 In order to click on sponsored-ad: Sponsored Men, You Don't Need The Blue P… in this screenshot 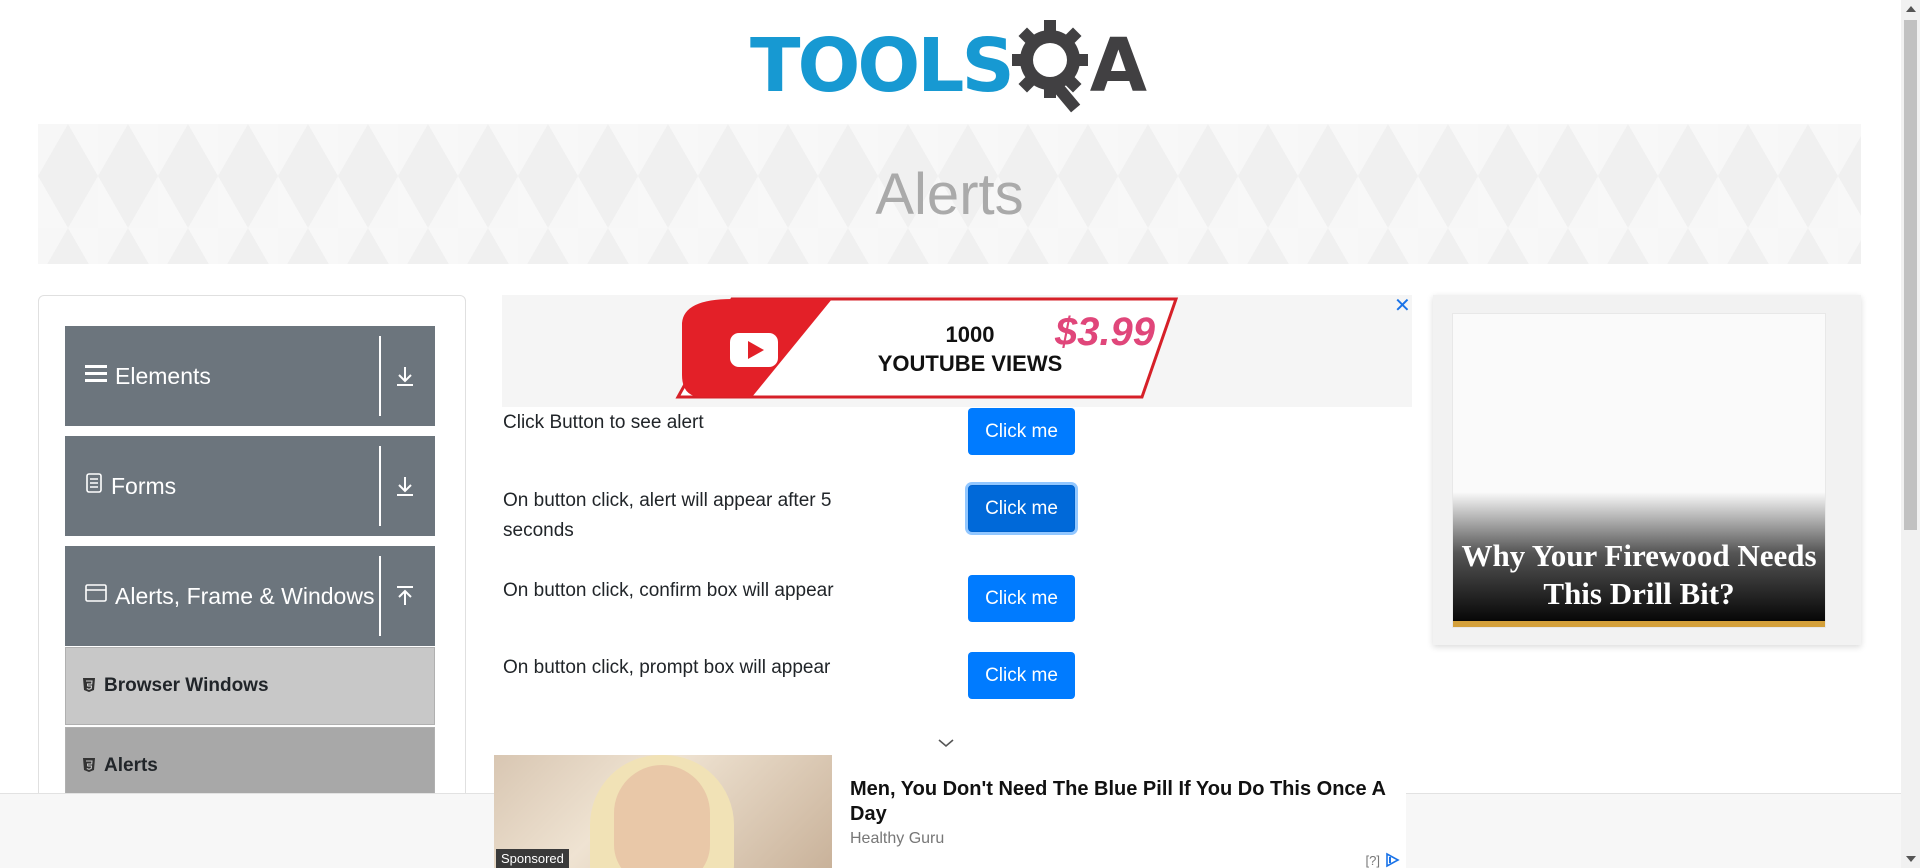, I will do `click(950, 811)`.